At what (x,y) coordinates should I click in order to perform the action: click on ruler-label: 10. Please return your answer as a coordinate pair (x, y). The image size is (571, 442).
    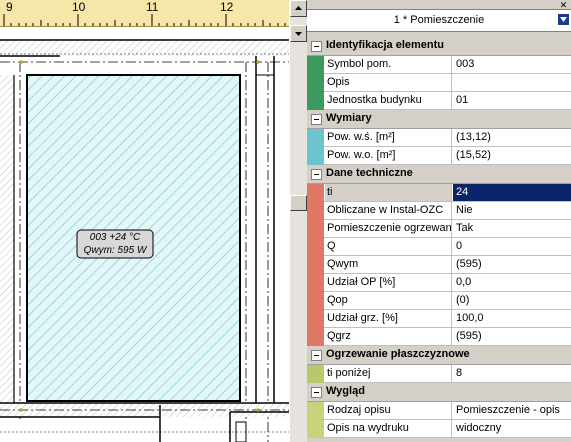
    Looking at the image, I should click on (79, 7).